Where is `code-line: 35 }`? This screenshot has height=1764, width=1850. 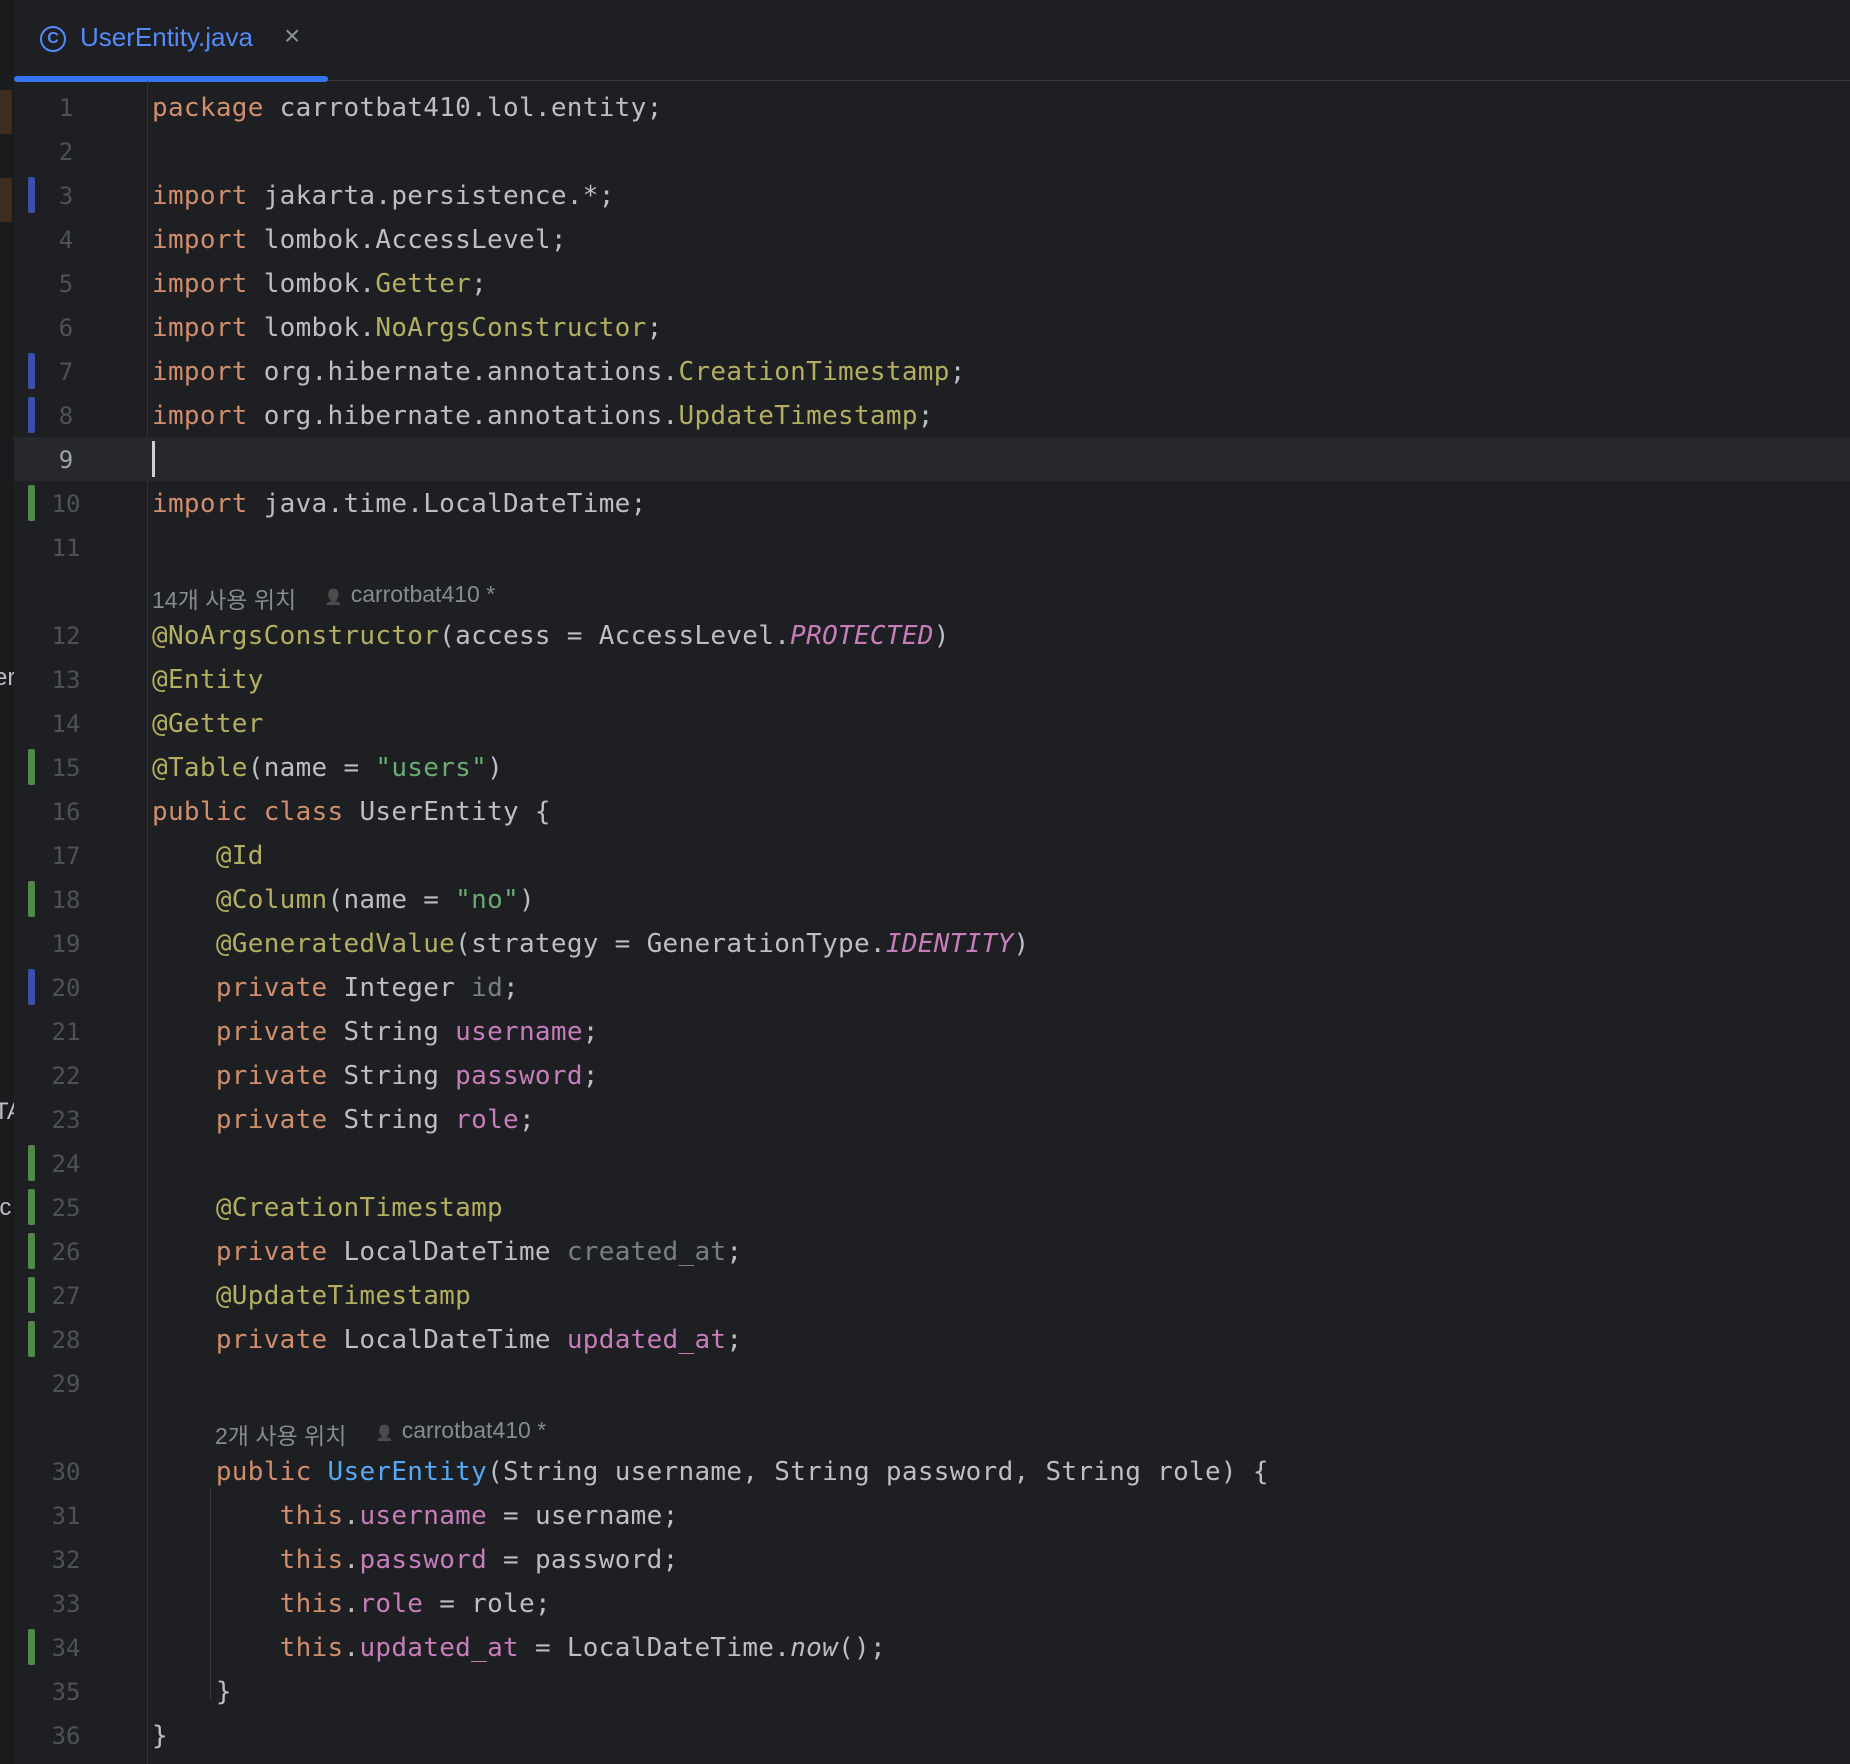 code-line: 35 } is located at coordinates (932, 1691).